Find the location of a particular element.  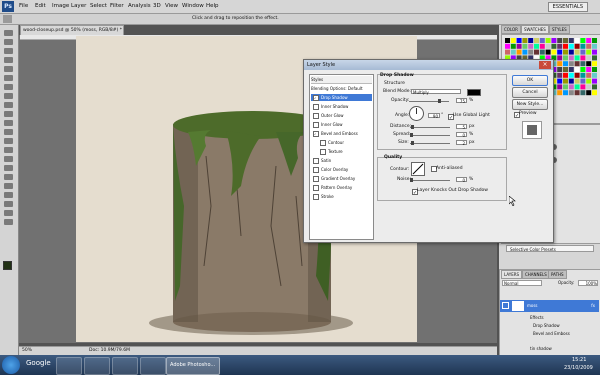

shape-tool-icon is located at coordinates (8, 186).